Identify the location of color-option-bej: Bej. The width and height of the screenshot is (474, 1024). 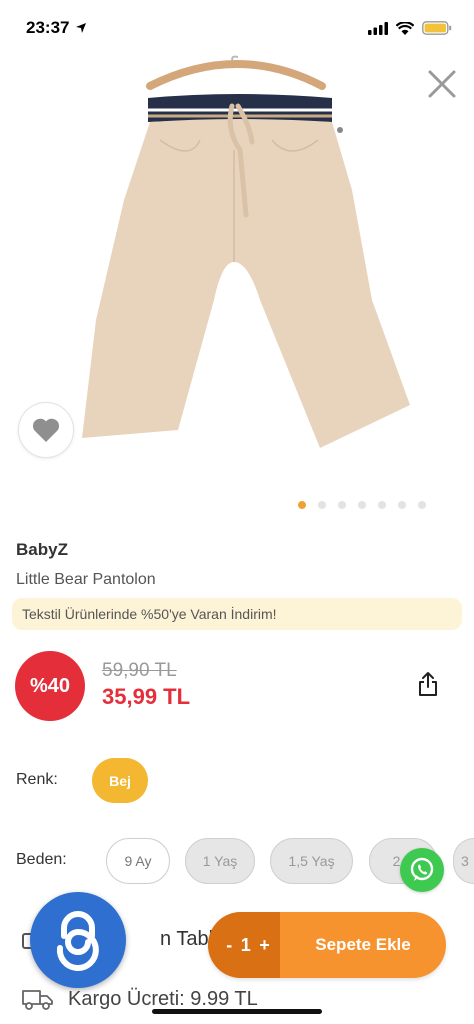
(120, 780).